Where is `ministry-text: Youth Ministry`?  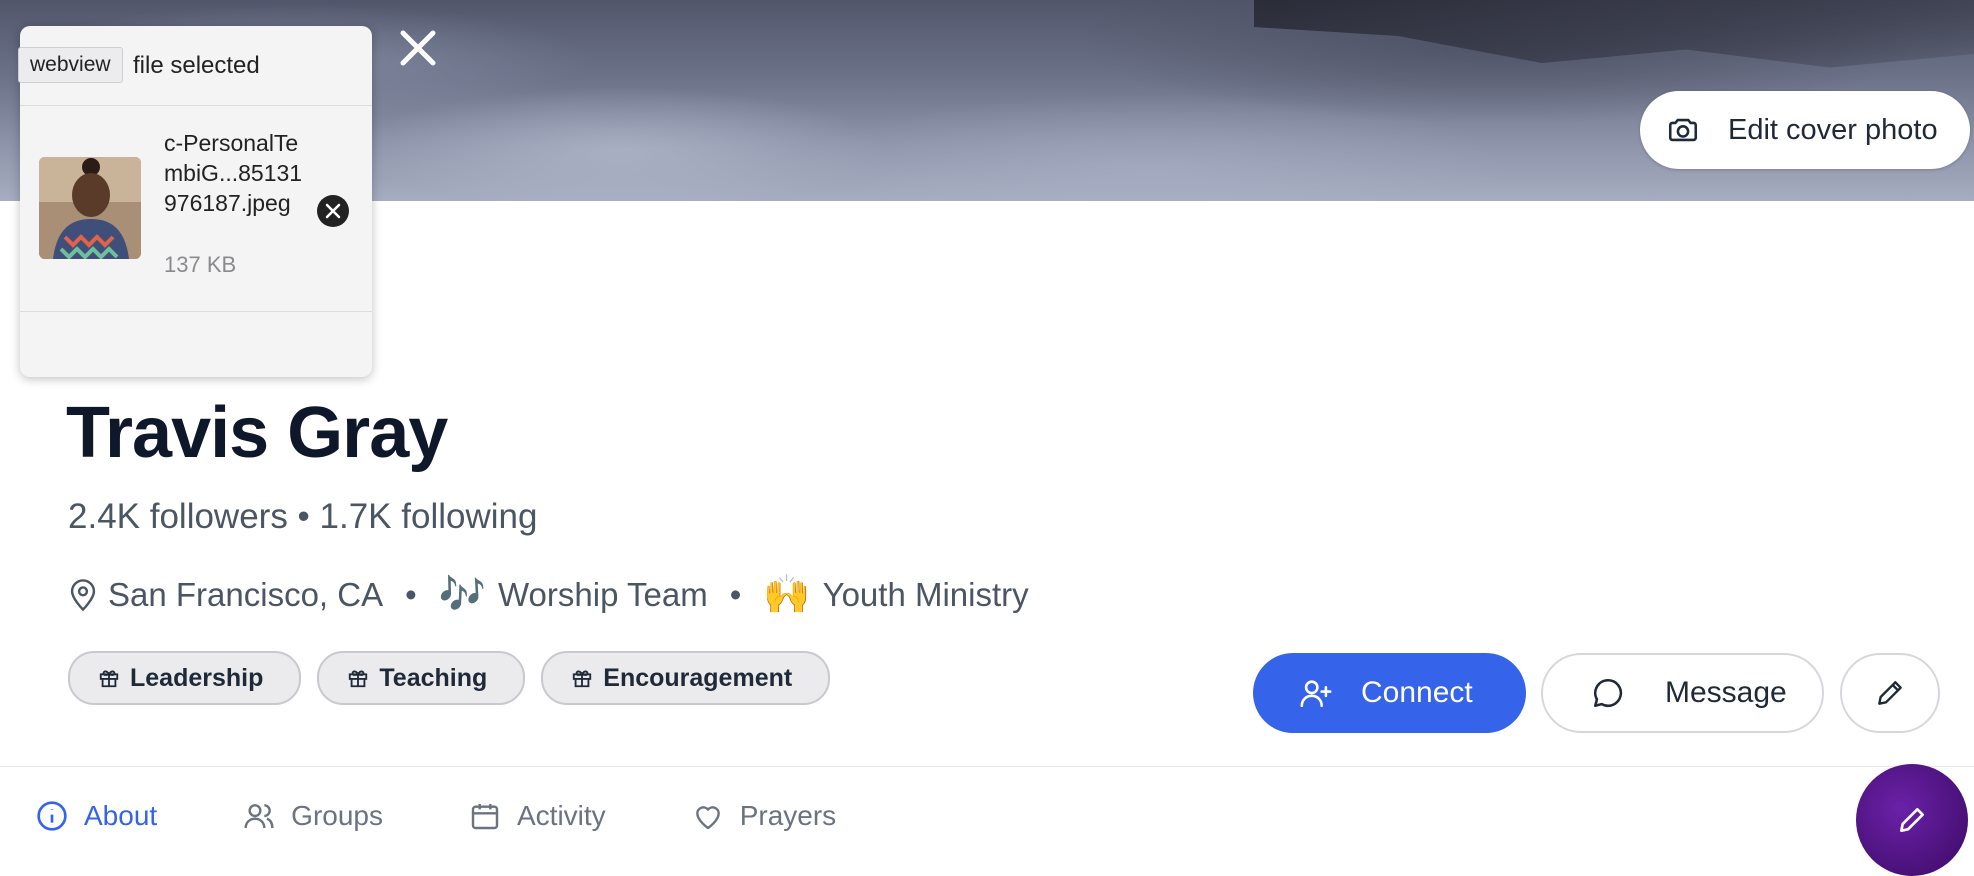
ministry-text: Youth Ministry is located at coordinates (925, 594).